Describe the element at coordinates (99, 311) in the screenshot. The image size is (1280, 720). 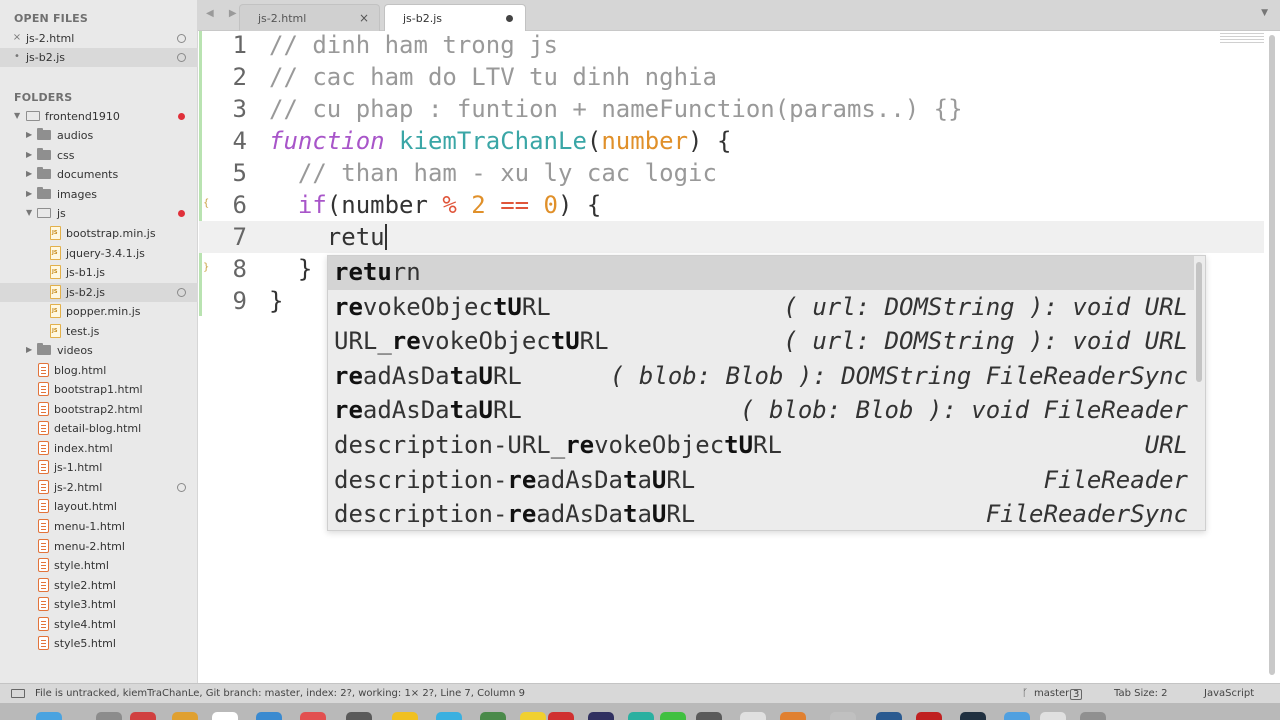
I see `tree-file: JS popper.min.js` at that location.